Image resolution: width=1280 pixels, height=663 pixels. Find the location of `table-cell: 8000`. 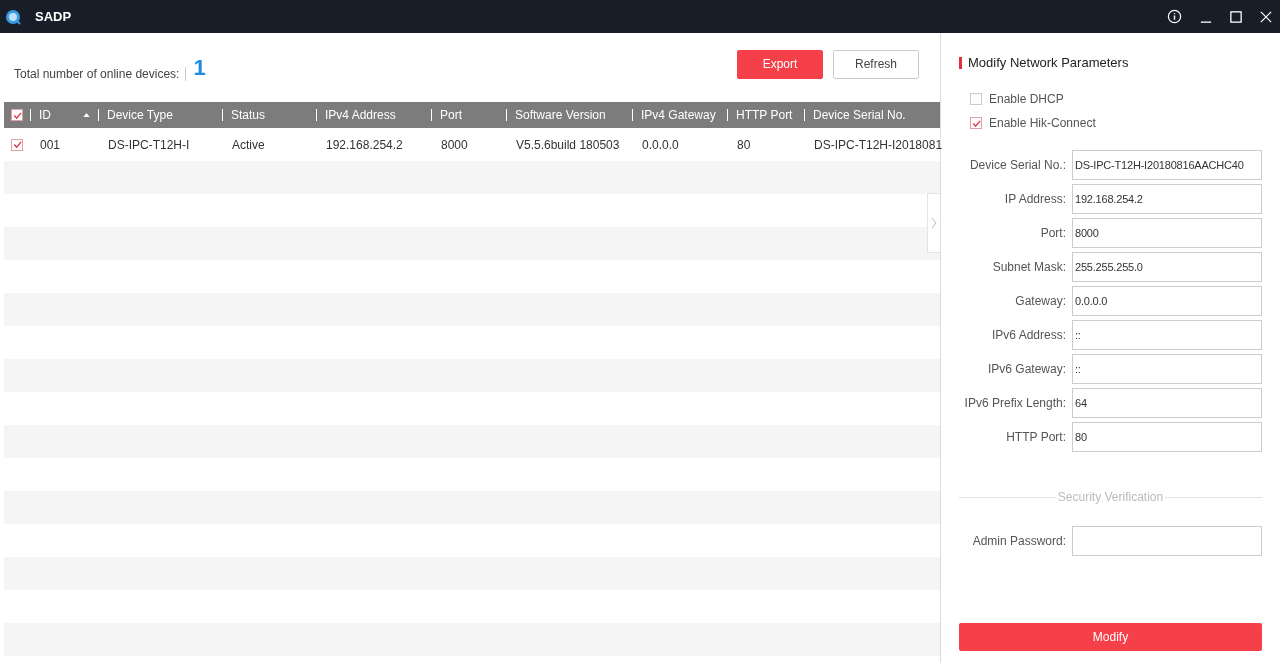

table-cell: 8000 is located at coordinates (454, 144).